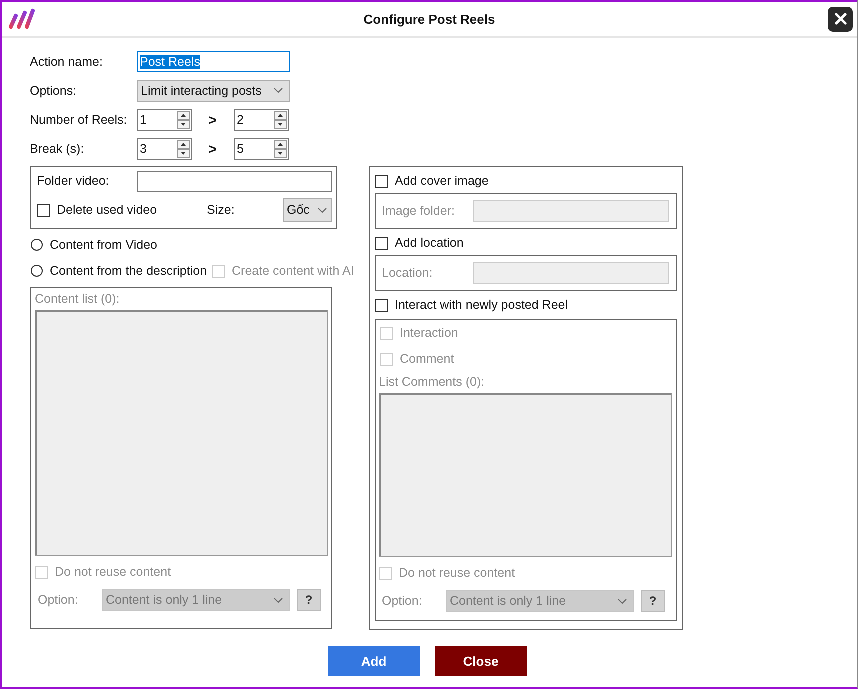  Describe the element at coordinates (129, 271) in the screenshot. I see `radio-label: Content from the description` at that location.